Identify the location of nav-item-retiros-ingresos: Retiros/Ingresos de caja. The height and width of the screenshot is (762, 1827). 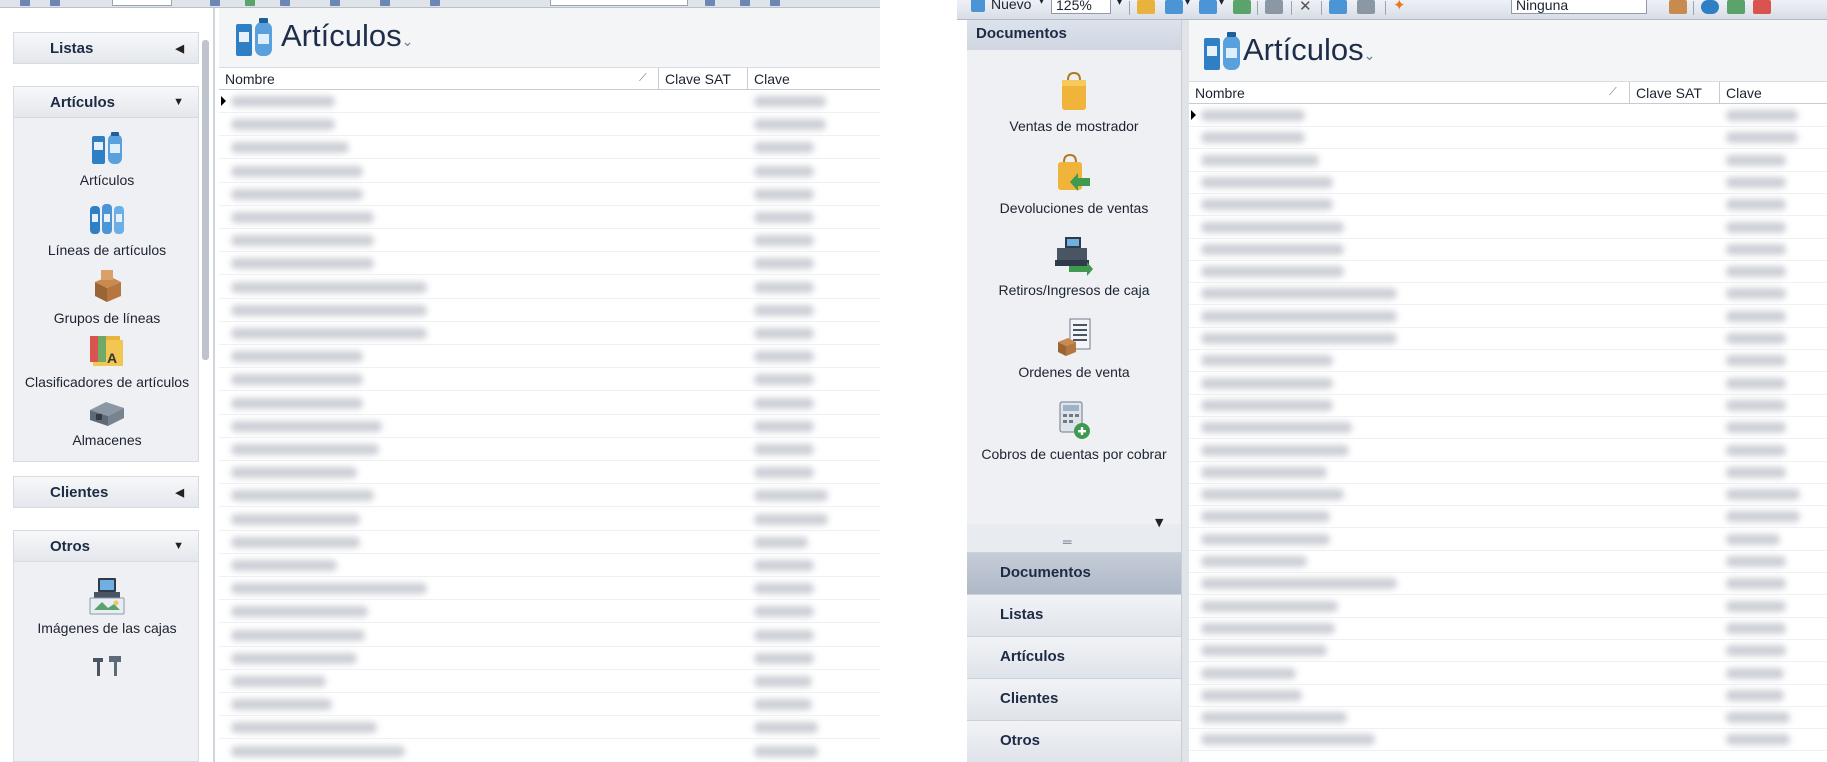
(1074, 267).